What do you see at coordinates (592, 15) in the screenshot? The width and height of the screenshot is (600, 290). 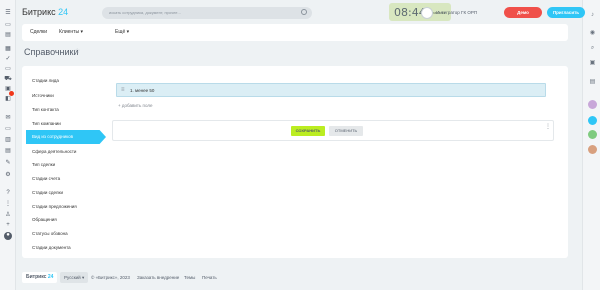 I see `bell-icon: ♪` at bounding box center [592, 15].